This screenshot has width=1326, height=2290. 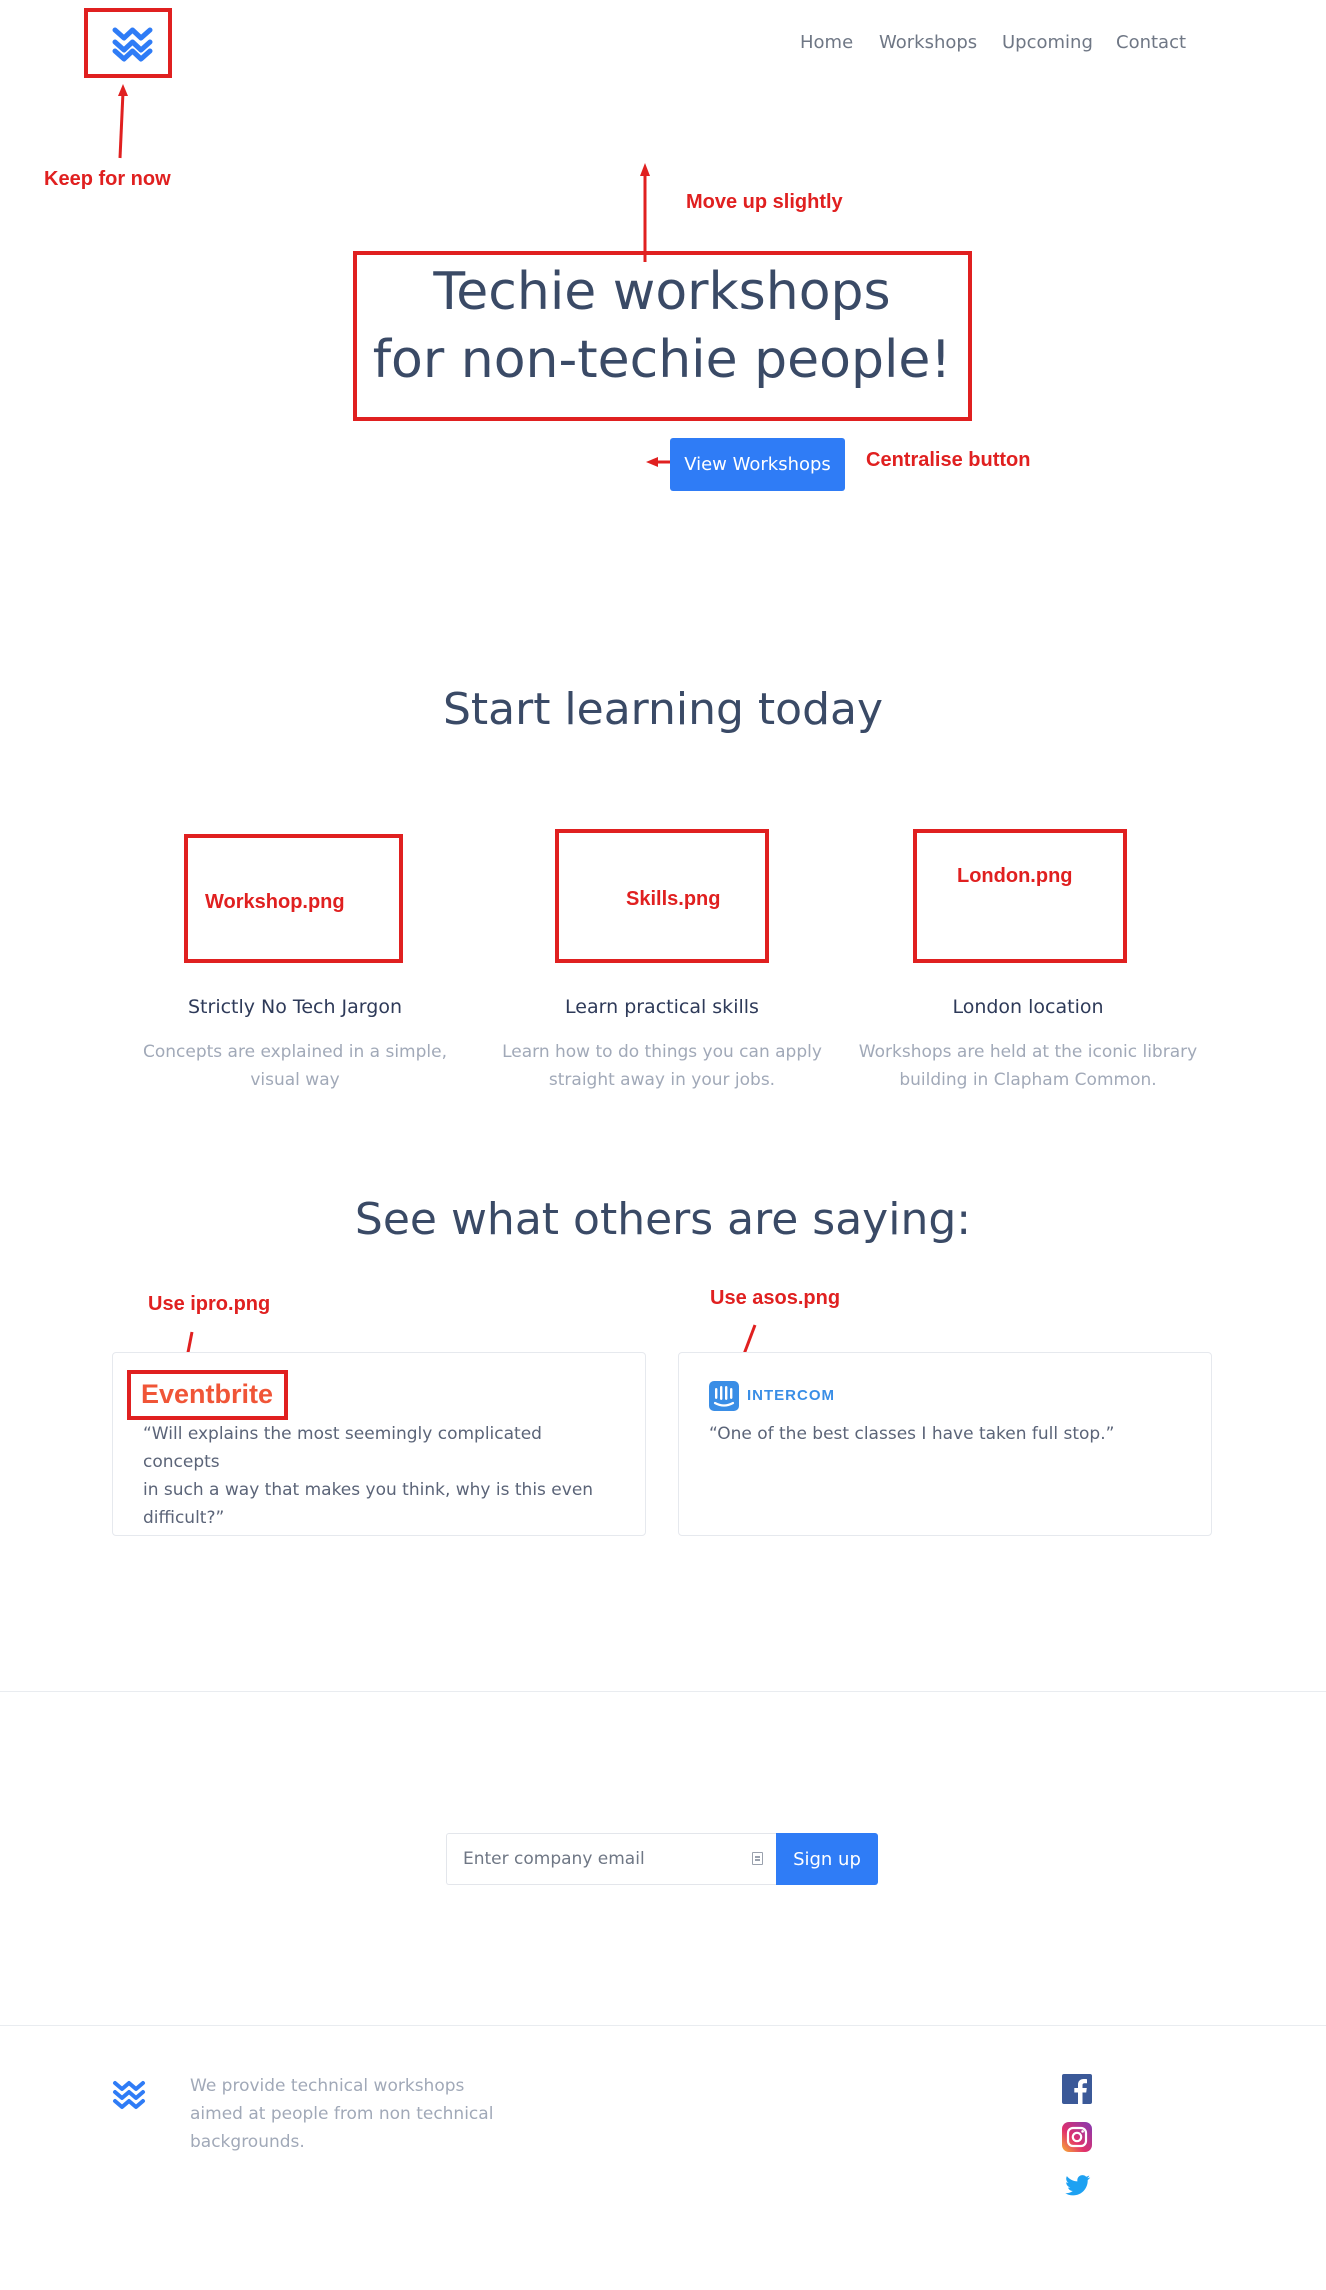 What do you see at coordinates (1028, 1007) in the screenshot?
I see `feature-title-3: London location` at bounding box center [1028, 1007].